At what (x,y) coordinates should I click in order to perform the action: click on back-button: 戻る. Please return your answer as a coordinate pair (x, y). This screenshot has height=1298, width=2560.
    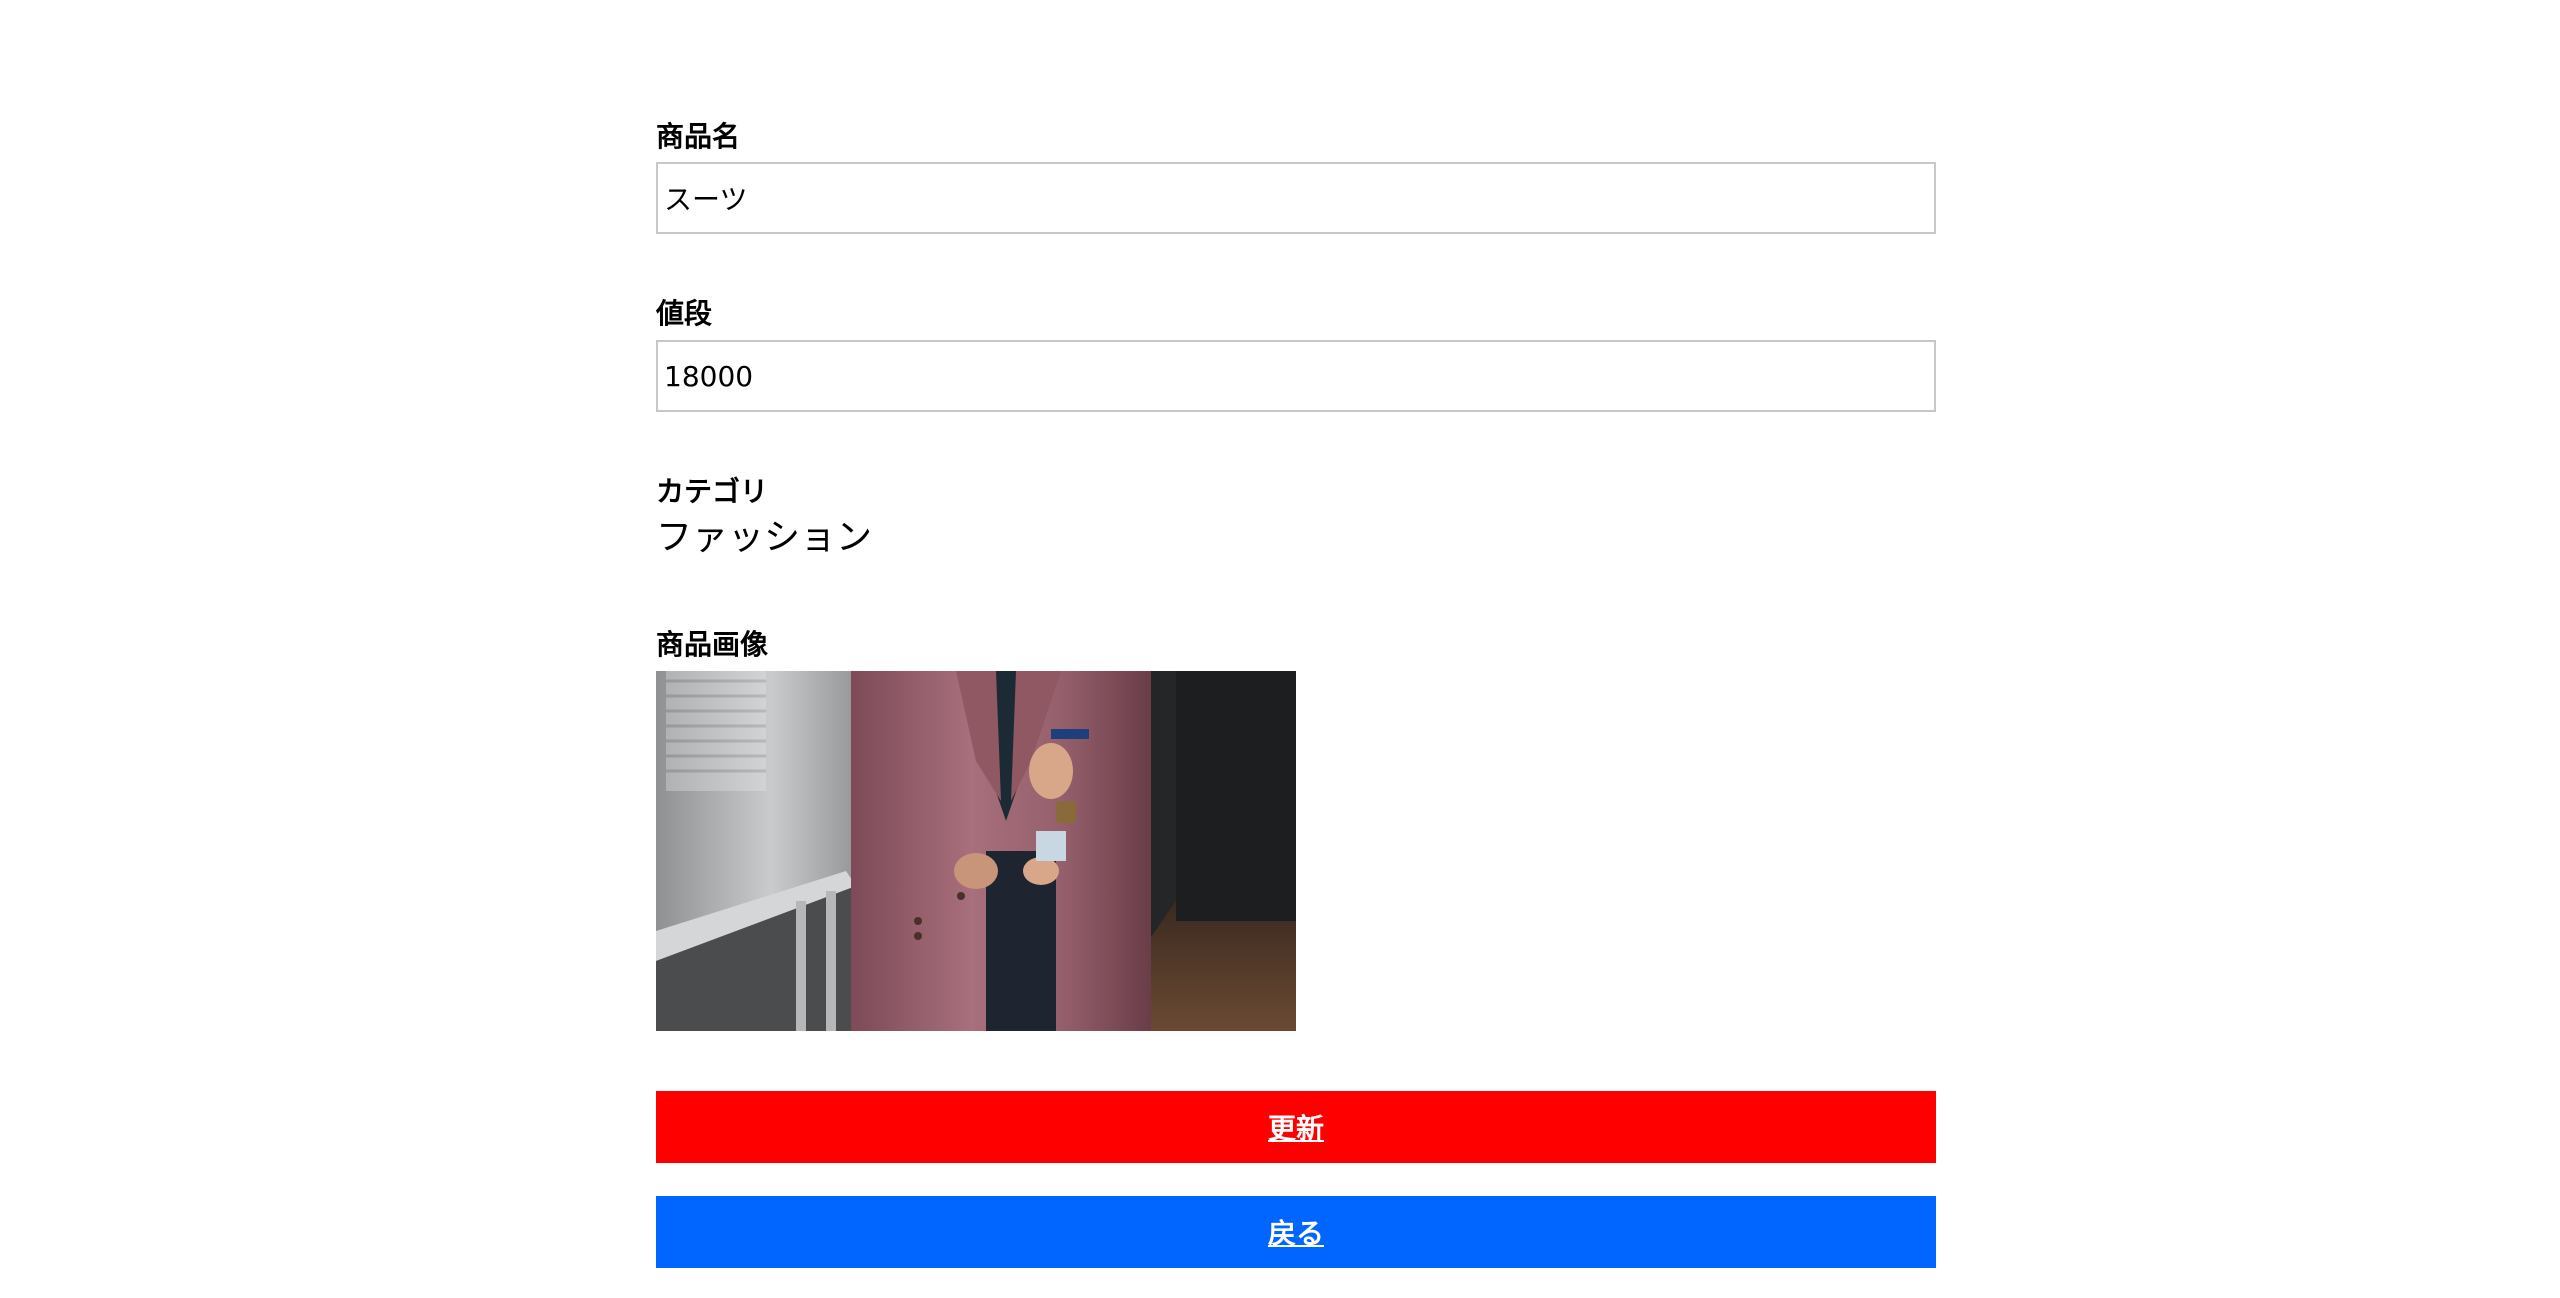
    Looking at the image, I should click on (1296, 1232).